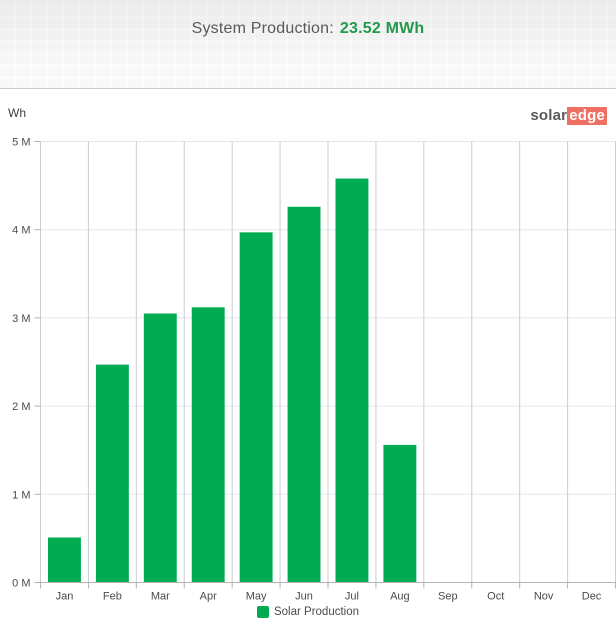 This screenshot has height=629, width=616. Describe the element at coordinates (544, 597) in the screenshot. I see `x-tick-label-Nov: Nov` at that location.